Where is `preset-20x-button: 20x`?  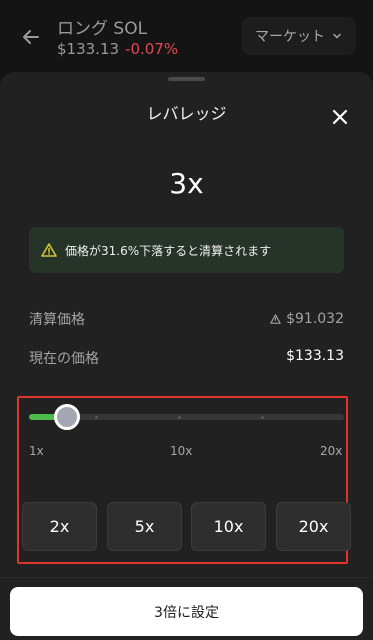
preset-20x-button: 20x is located at coordinates (313, 526).